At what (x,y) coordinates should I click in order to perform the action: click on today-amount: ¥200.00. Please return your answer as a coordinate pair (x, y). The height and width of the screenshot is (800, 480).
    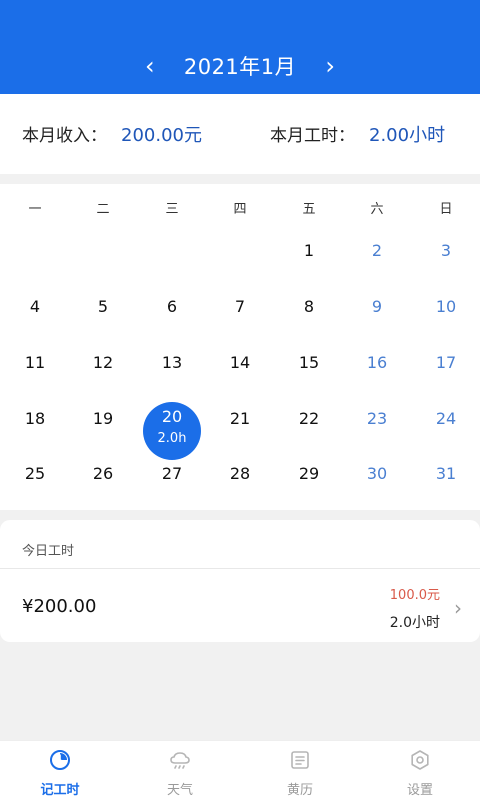
    Looking at the image, I should click on (59, 606).